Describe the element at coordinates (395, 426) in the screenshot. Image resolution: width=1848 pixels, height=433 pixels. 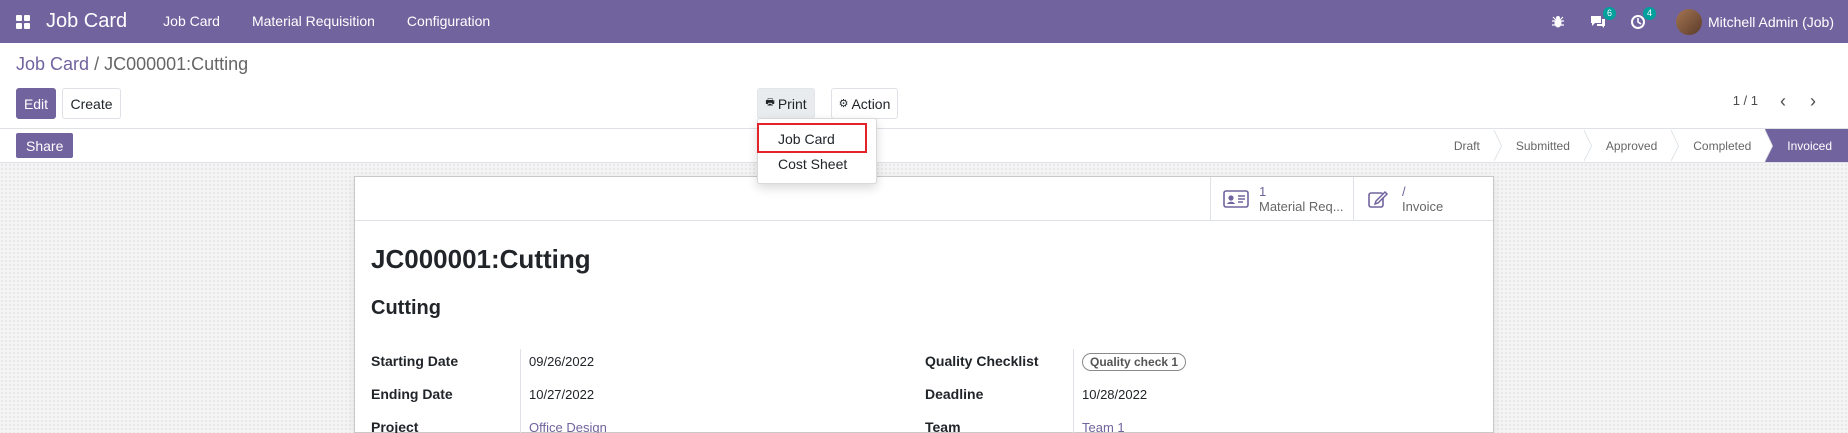
I see `project-label: Project` at that location.